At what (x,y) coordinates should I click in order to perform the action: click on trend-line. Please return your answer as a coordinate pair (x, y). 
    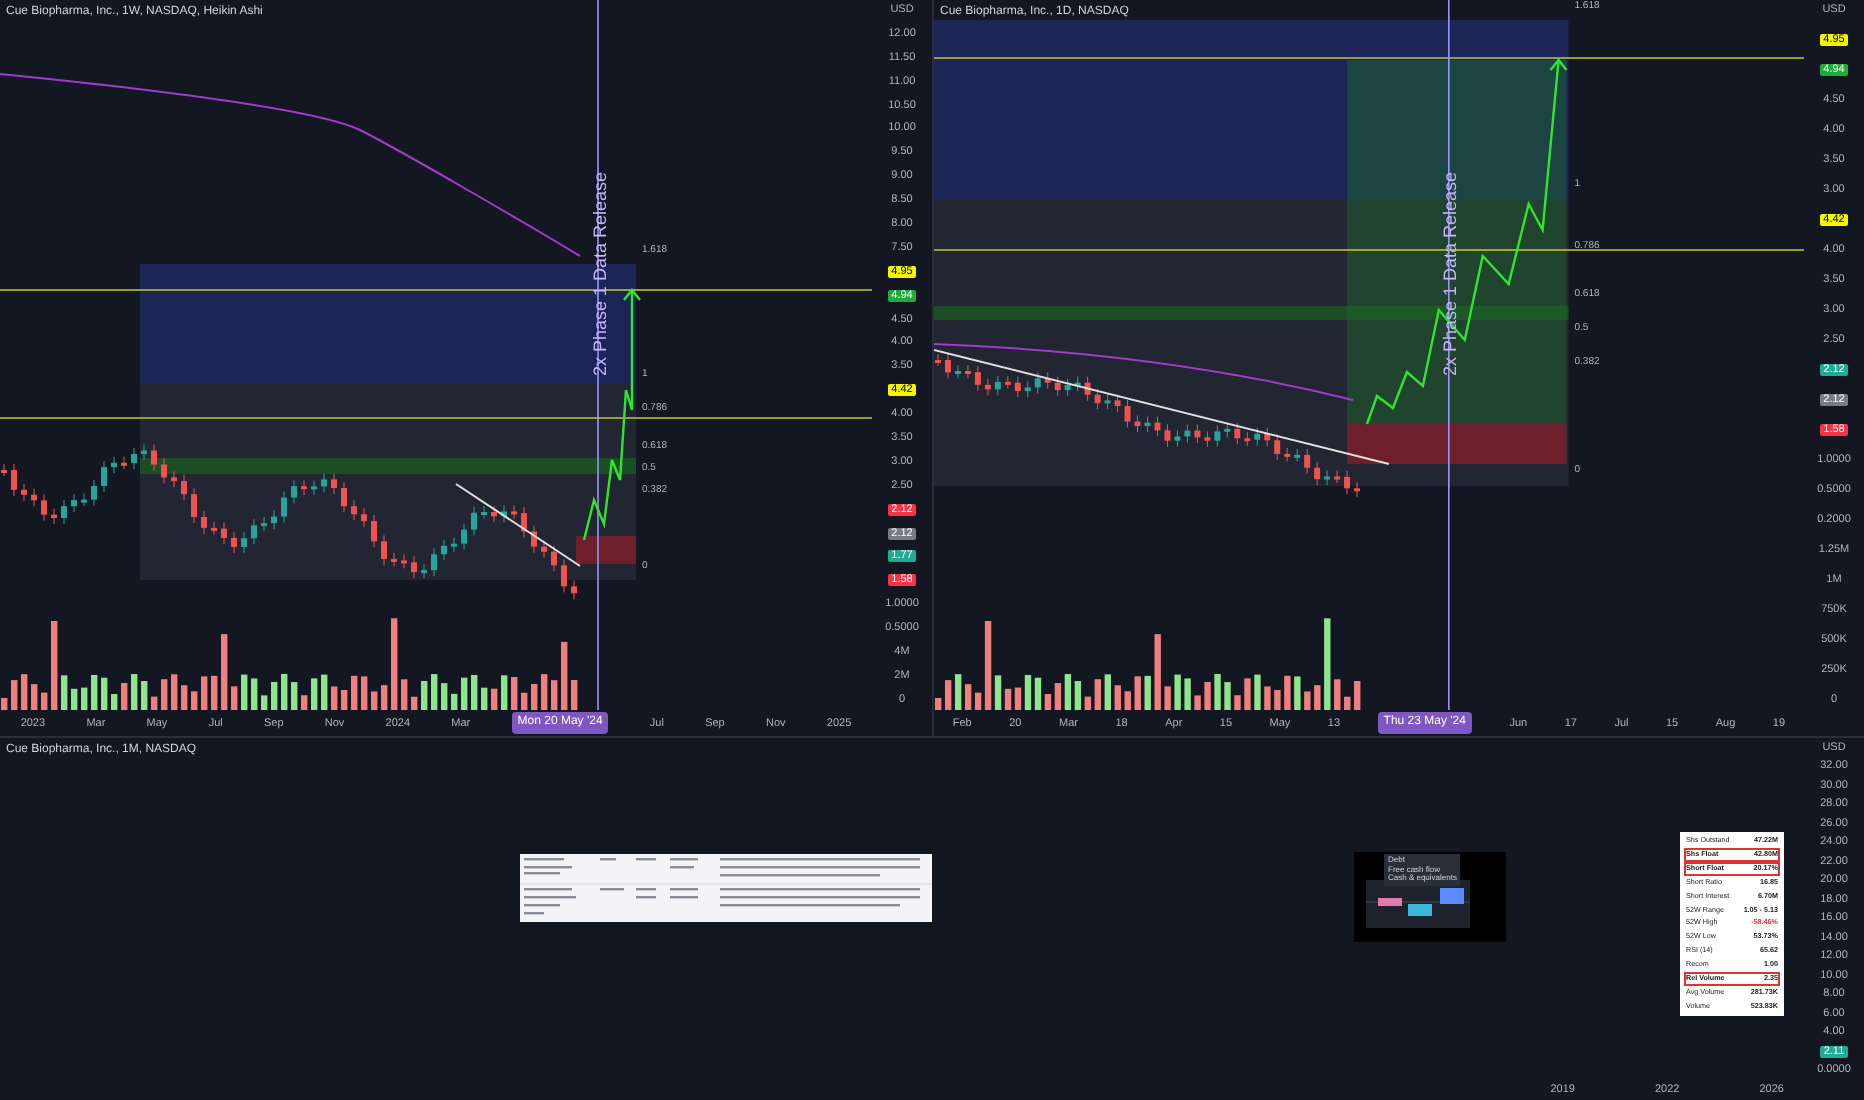
    Looking at the image, I should click on (518, 525).